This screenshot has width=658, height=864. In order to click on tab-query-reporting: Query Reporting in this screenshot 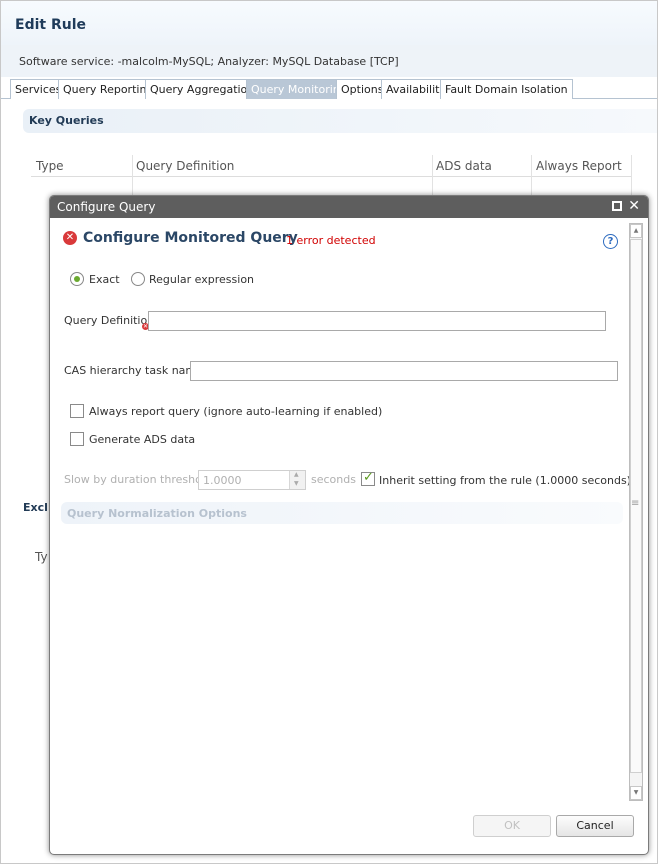, I will do `click(108, 89)`.